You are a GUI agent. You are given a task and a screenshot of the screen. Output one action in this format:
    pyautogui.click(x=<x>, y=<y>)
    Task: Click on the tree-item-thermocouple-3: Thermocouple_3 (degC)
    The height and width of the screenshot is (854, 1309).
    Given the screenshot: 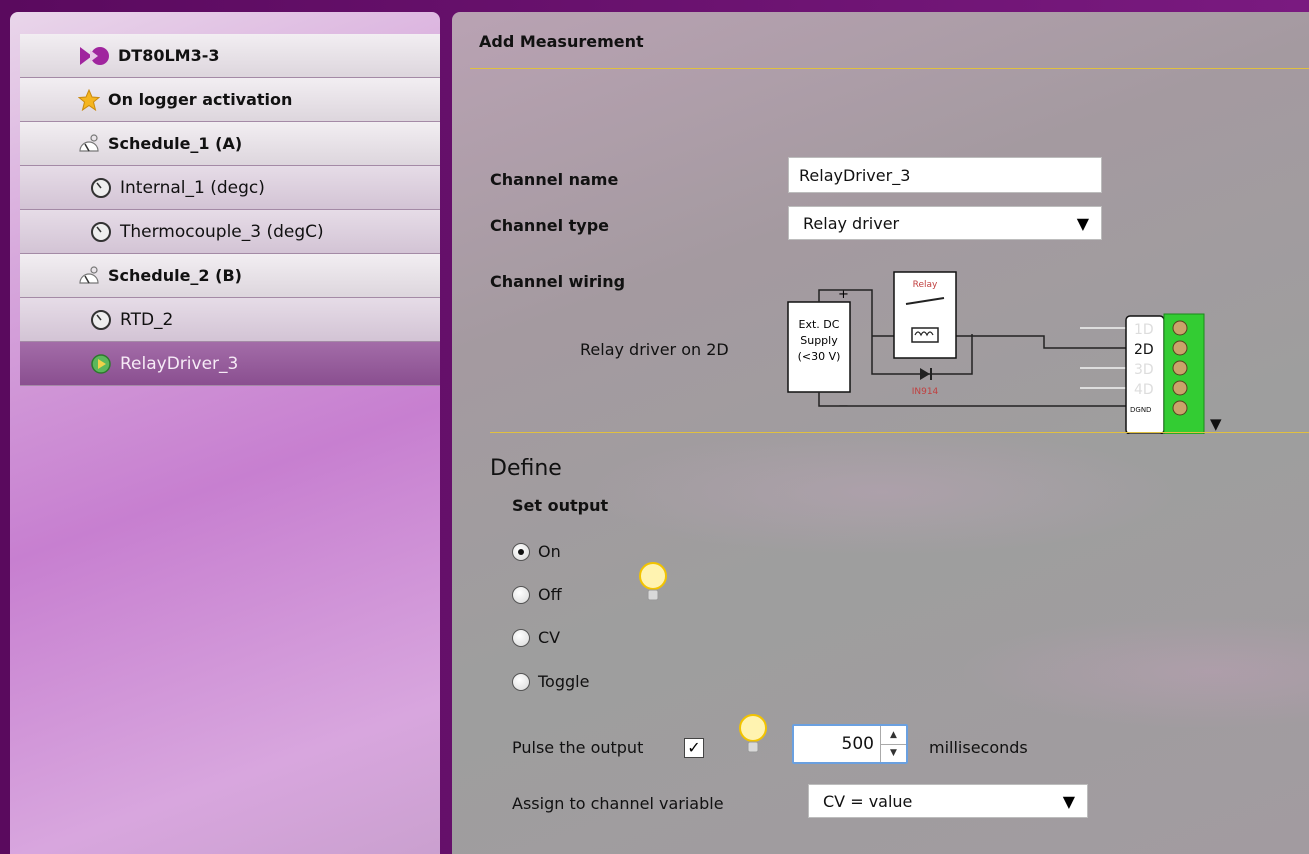 What is the action you would take?
    pyautogui.click(x=230, y=232)
    